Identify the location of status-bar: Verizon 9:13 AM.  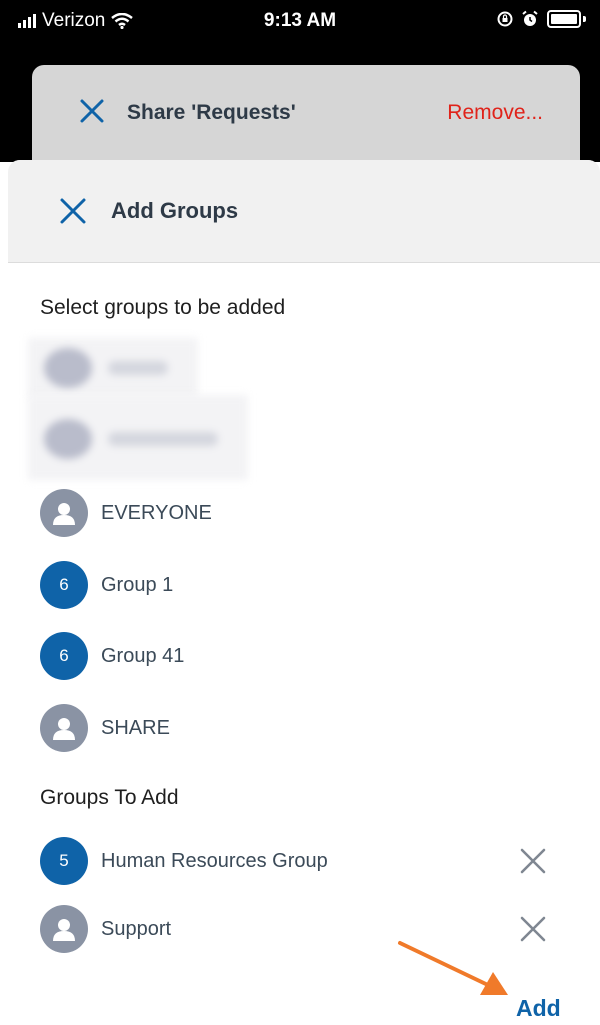
(300, 21).